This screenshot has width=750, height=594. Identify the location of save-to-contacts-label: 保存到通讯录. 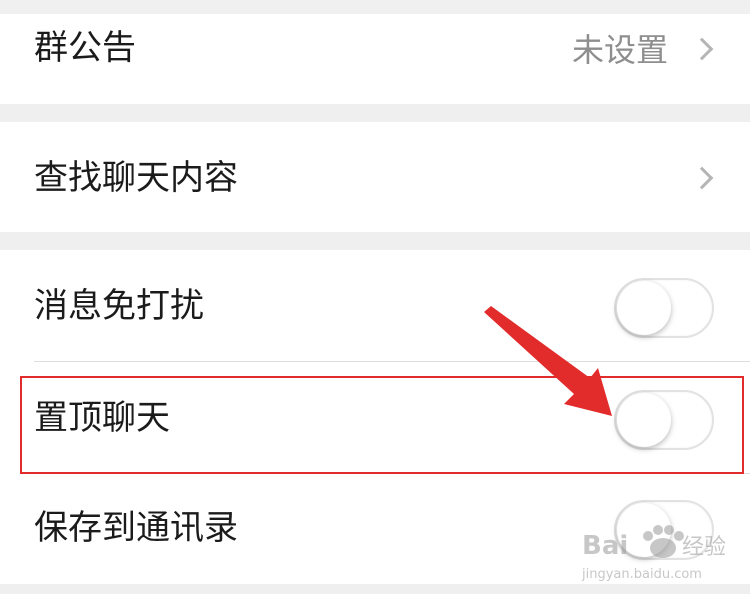
(136, 528).